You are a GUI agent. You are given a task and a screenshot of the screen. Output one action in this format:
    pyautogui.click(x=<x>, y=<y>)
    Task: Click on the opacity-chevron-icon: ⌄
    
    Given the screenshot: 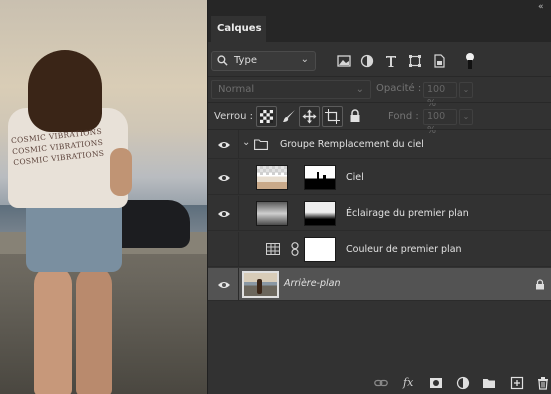 What is the action you would take?
    pyautogui.click(x=466, y=90)
    